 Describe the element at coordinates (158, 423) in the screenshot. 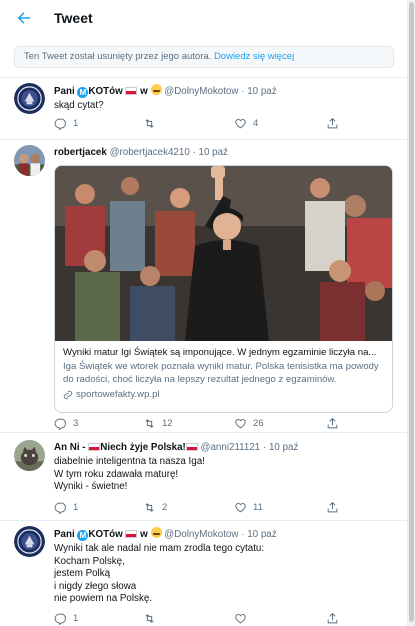

I see `retweet-button: 12` at that location.